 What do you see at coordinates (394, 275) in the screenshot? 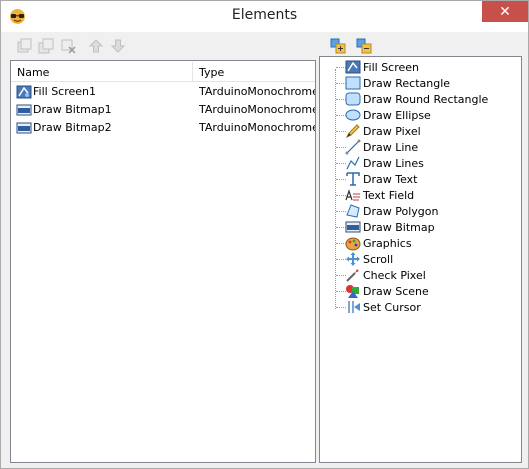
I see `palette-item-label: Check Pixel` at bounding box center [394, 275].